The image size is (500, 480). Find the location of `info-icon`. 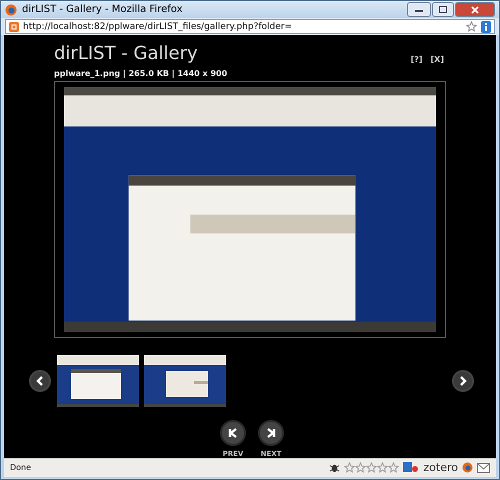

info-icon is located at coordinates (486, 26).